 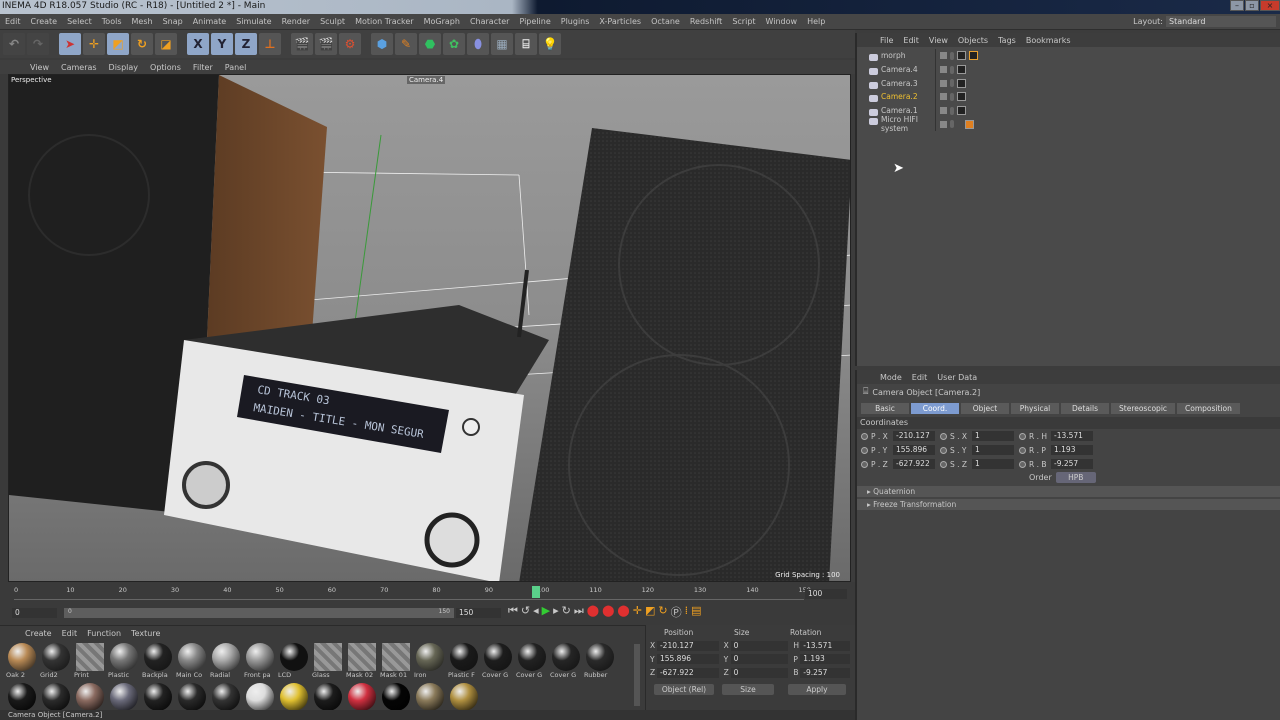 I want to click on menu-character: Character, so click(x=490, y=21).